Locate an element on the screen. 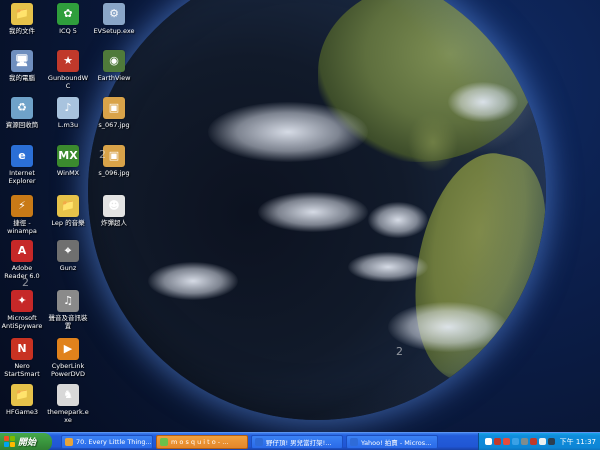  desktop-icon-recycle-bin: ♻ 資源回收筒 is located at coordinates (22, 113).